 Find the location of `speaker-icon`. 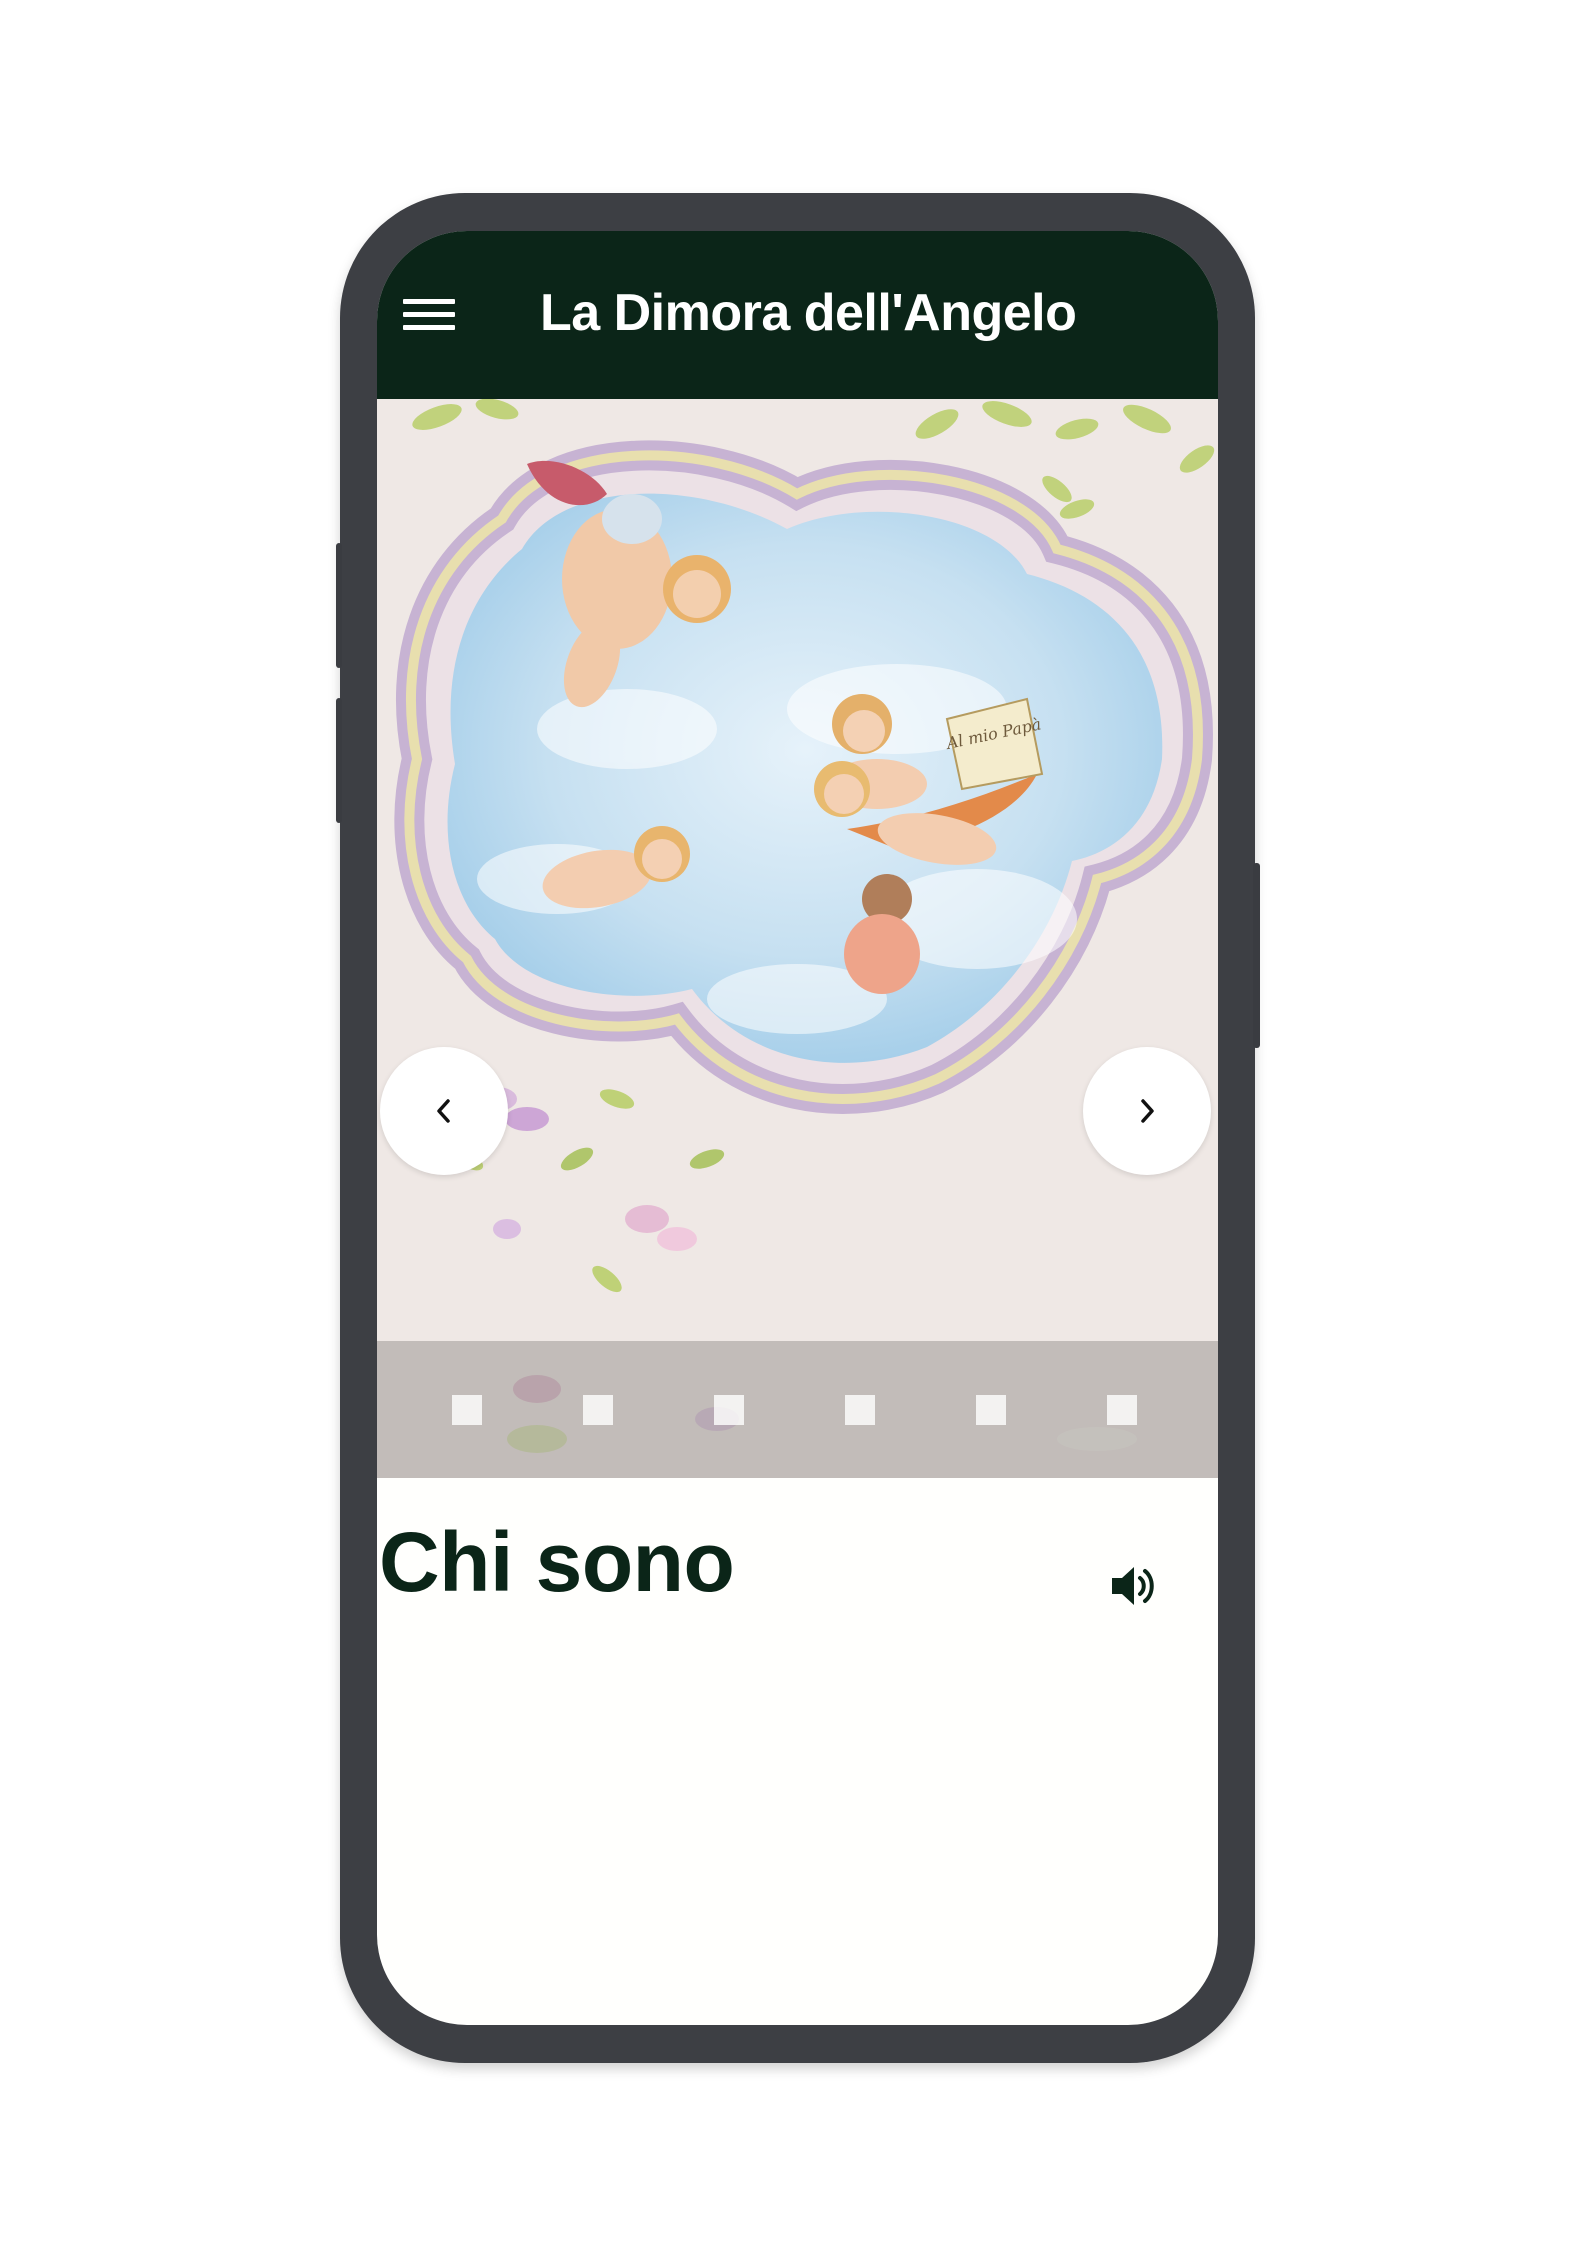

speaker-icon is located at coordinates (1132, 1586).